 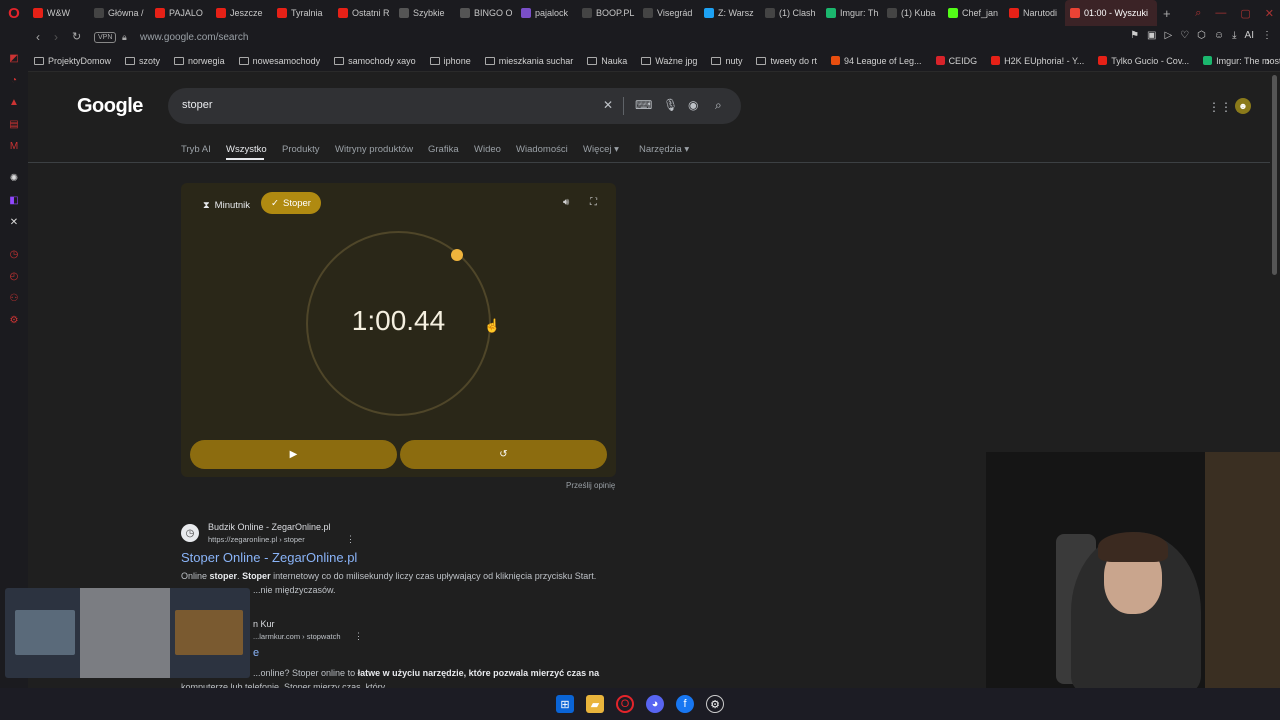 I want to click on tab-7: BINGO O, so click(x=485, y=13).